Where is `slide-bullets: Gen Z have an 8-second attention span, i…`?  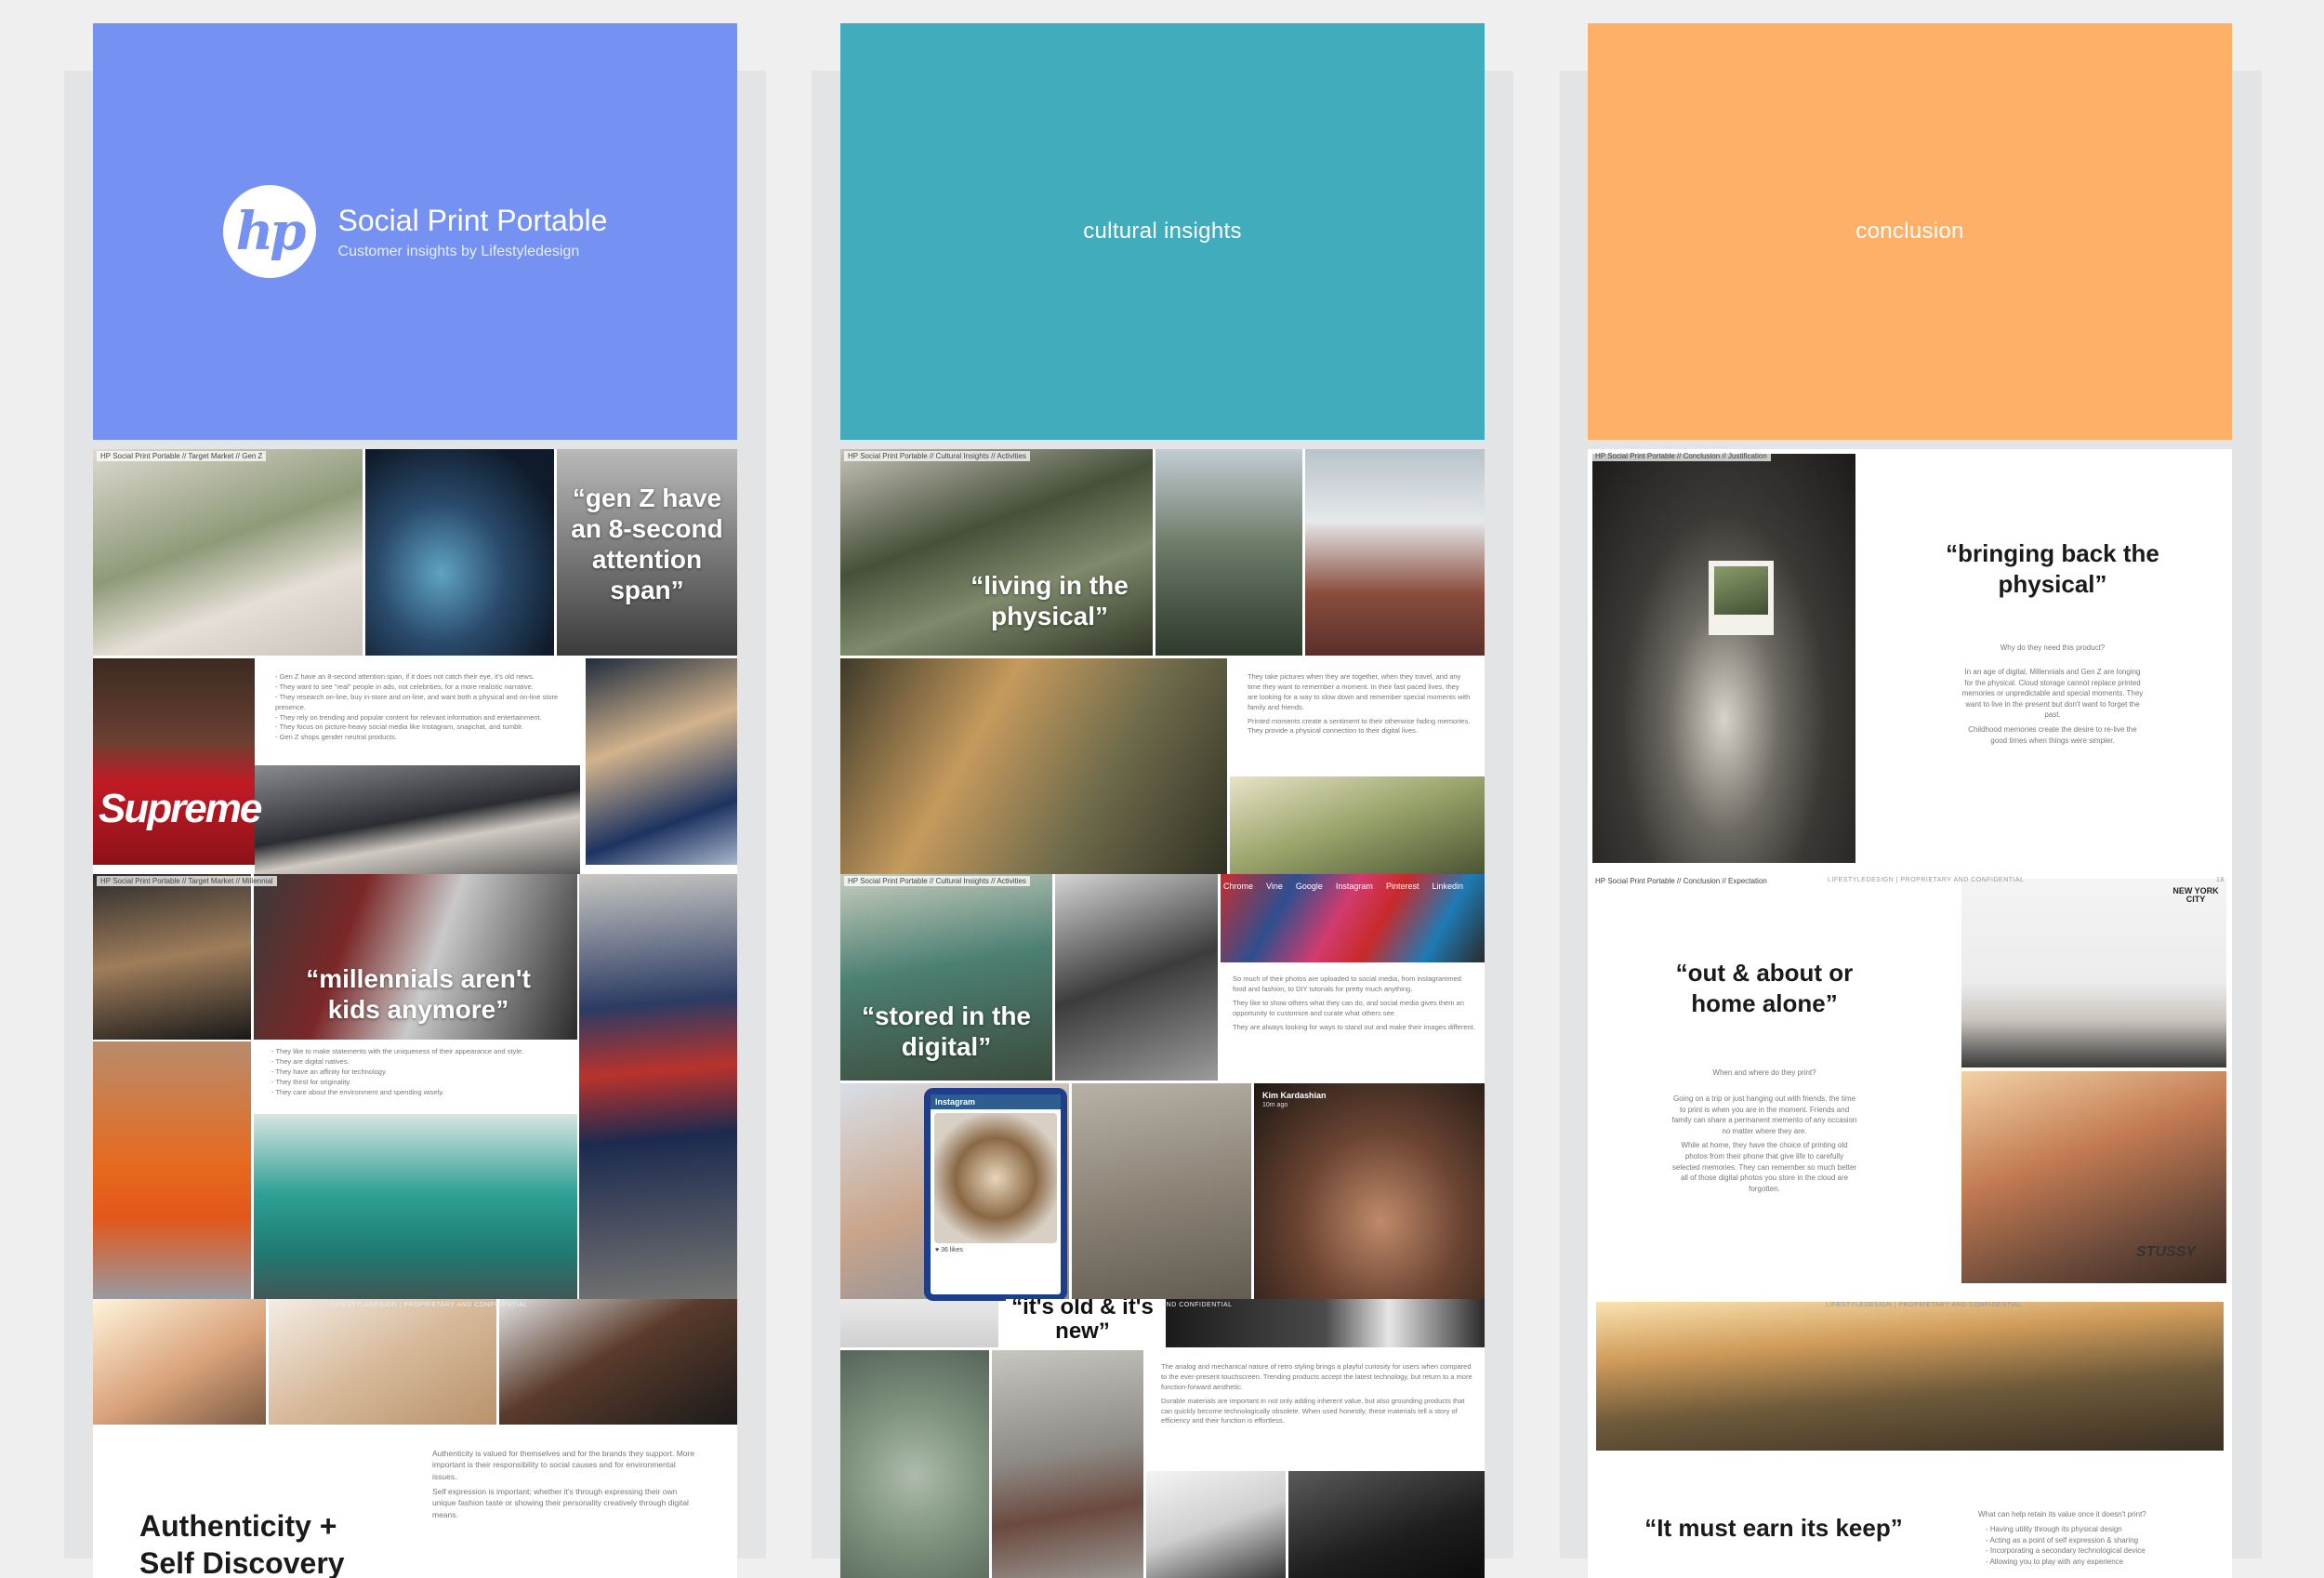
slide-bullets: Gen Z have an 8-second attention span, i… is located at coordinates (421, 707).